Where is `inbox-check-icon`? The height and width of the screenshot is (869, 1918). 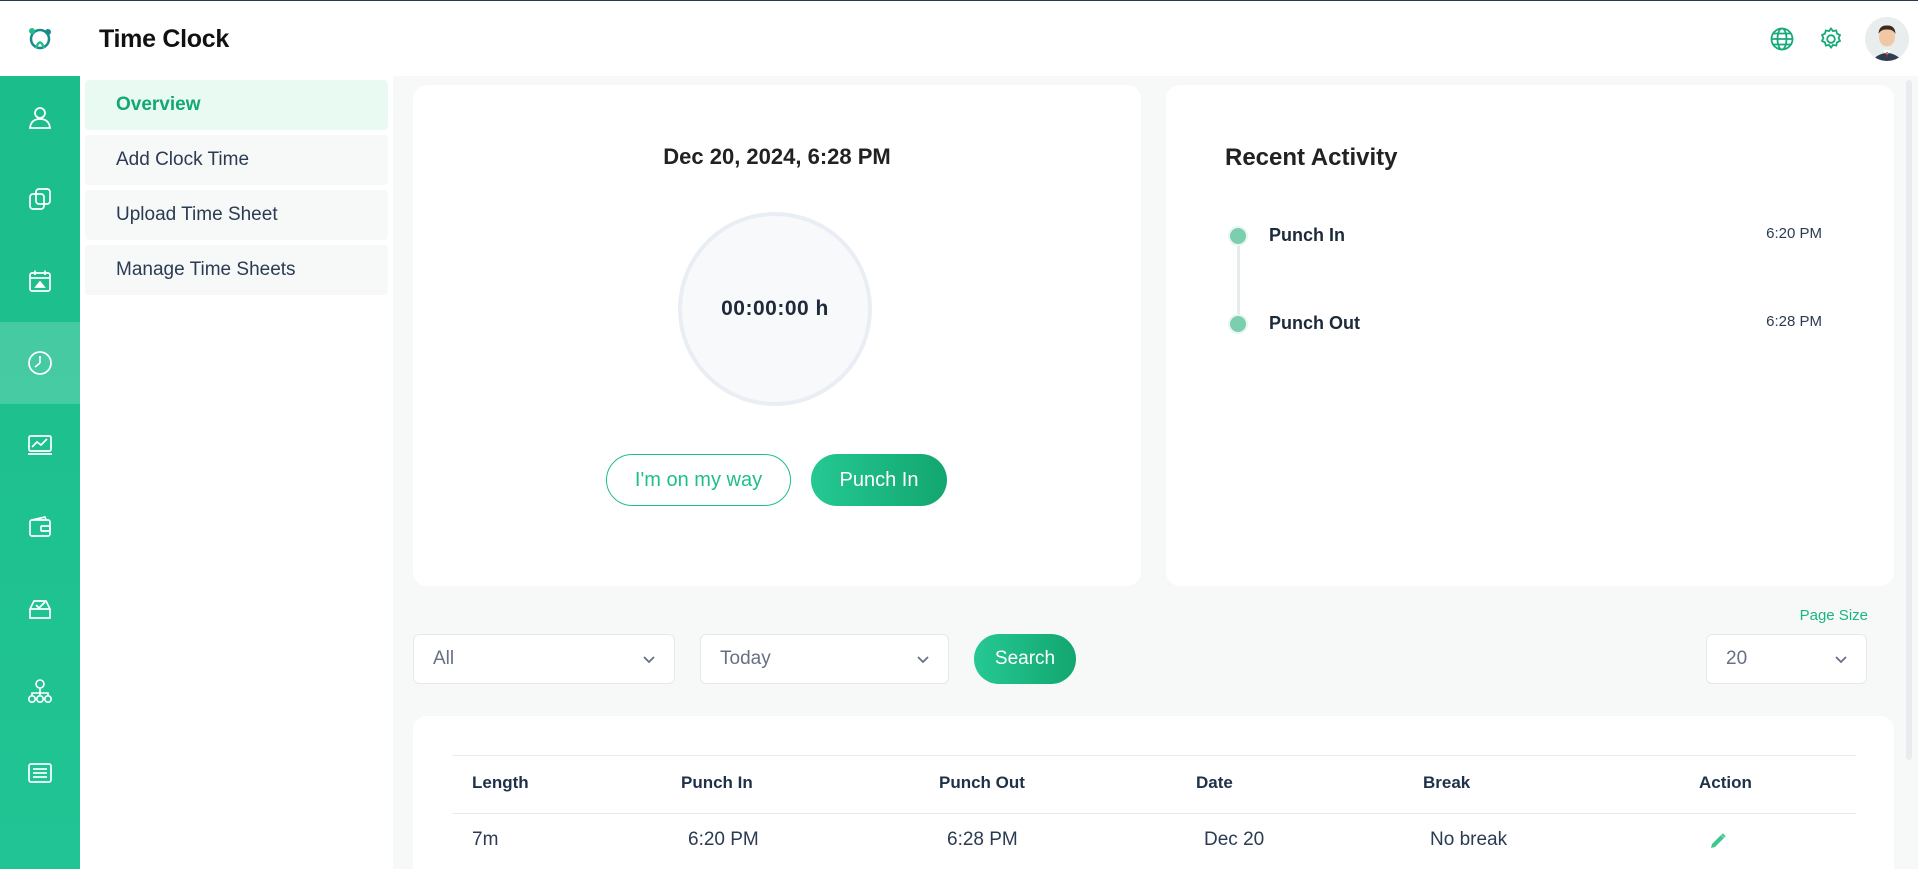
inbox-check-icon is located at coordinates (40, 609).